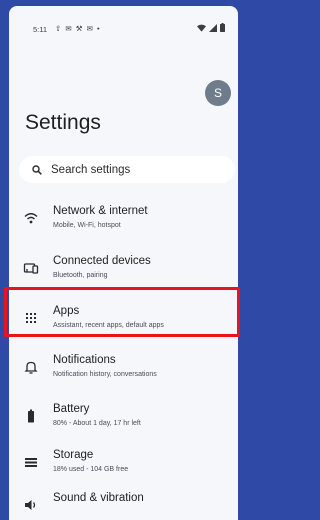 This screenshot has height=520, width=320. Describe the element at coordinates (59, 28) in the screenshot. I see `upload-icon: ⇧` at that location.